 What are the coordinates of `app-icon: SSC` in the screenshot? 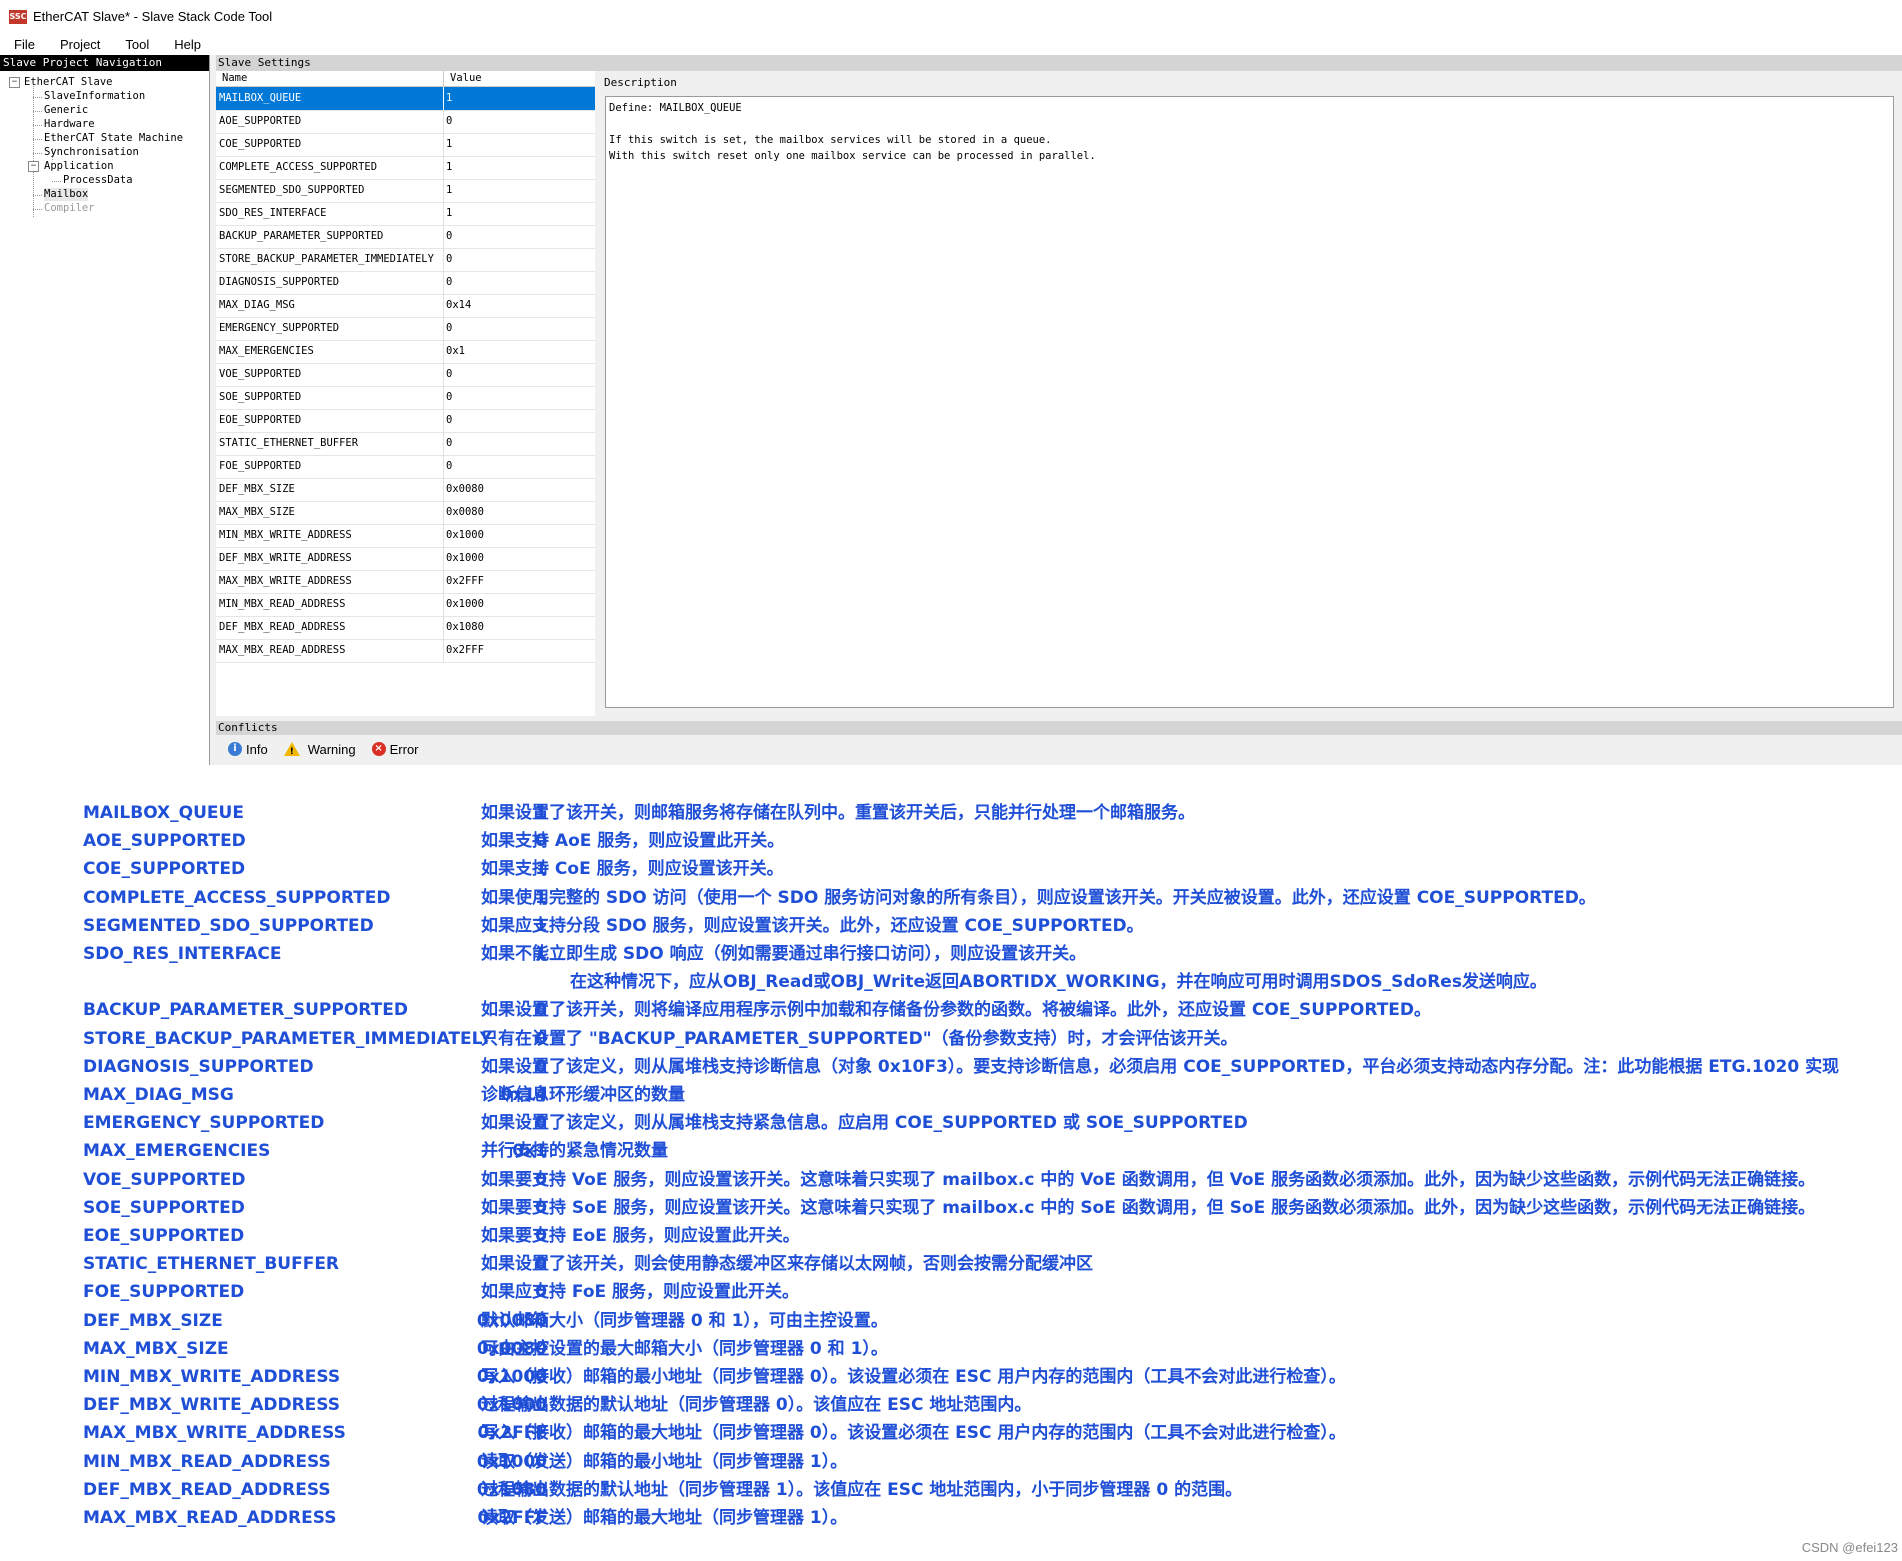 It's located at (18, 16).